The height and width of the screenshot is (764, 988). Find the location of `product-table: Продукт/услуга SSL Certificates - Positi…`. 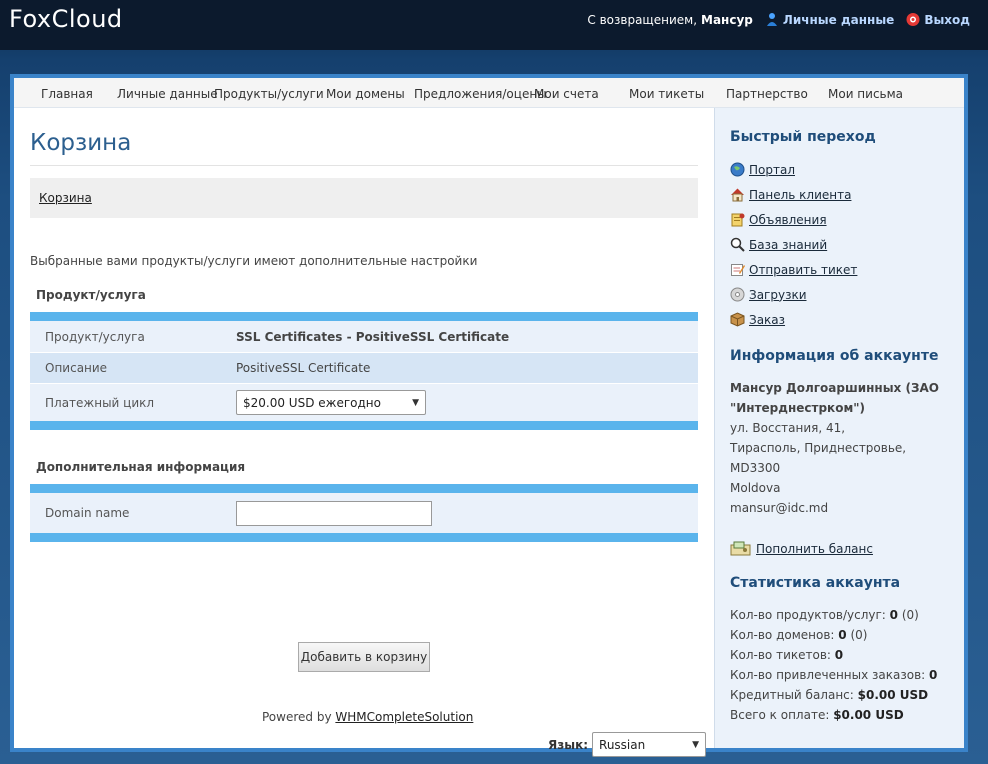

product-table: Продукт/услуга SSL Certificates - Positi… is located at coordinates (364, 371).